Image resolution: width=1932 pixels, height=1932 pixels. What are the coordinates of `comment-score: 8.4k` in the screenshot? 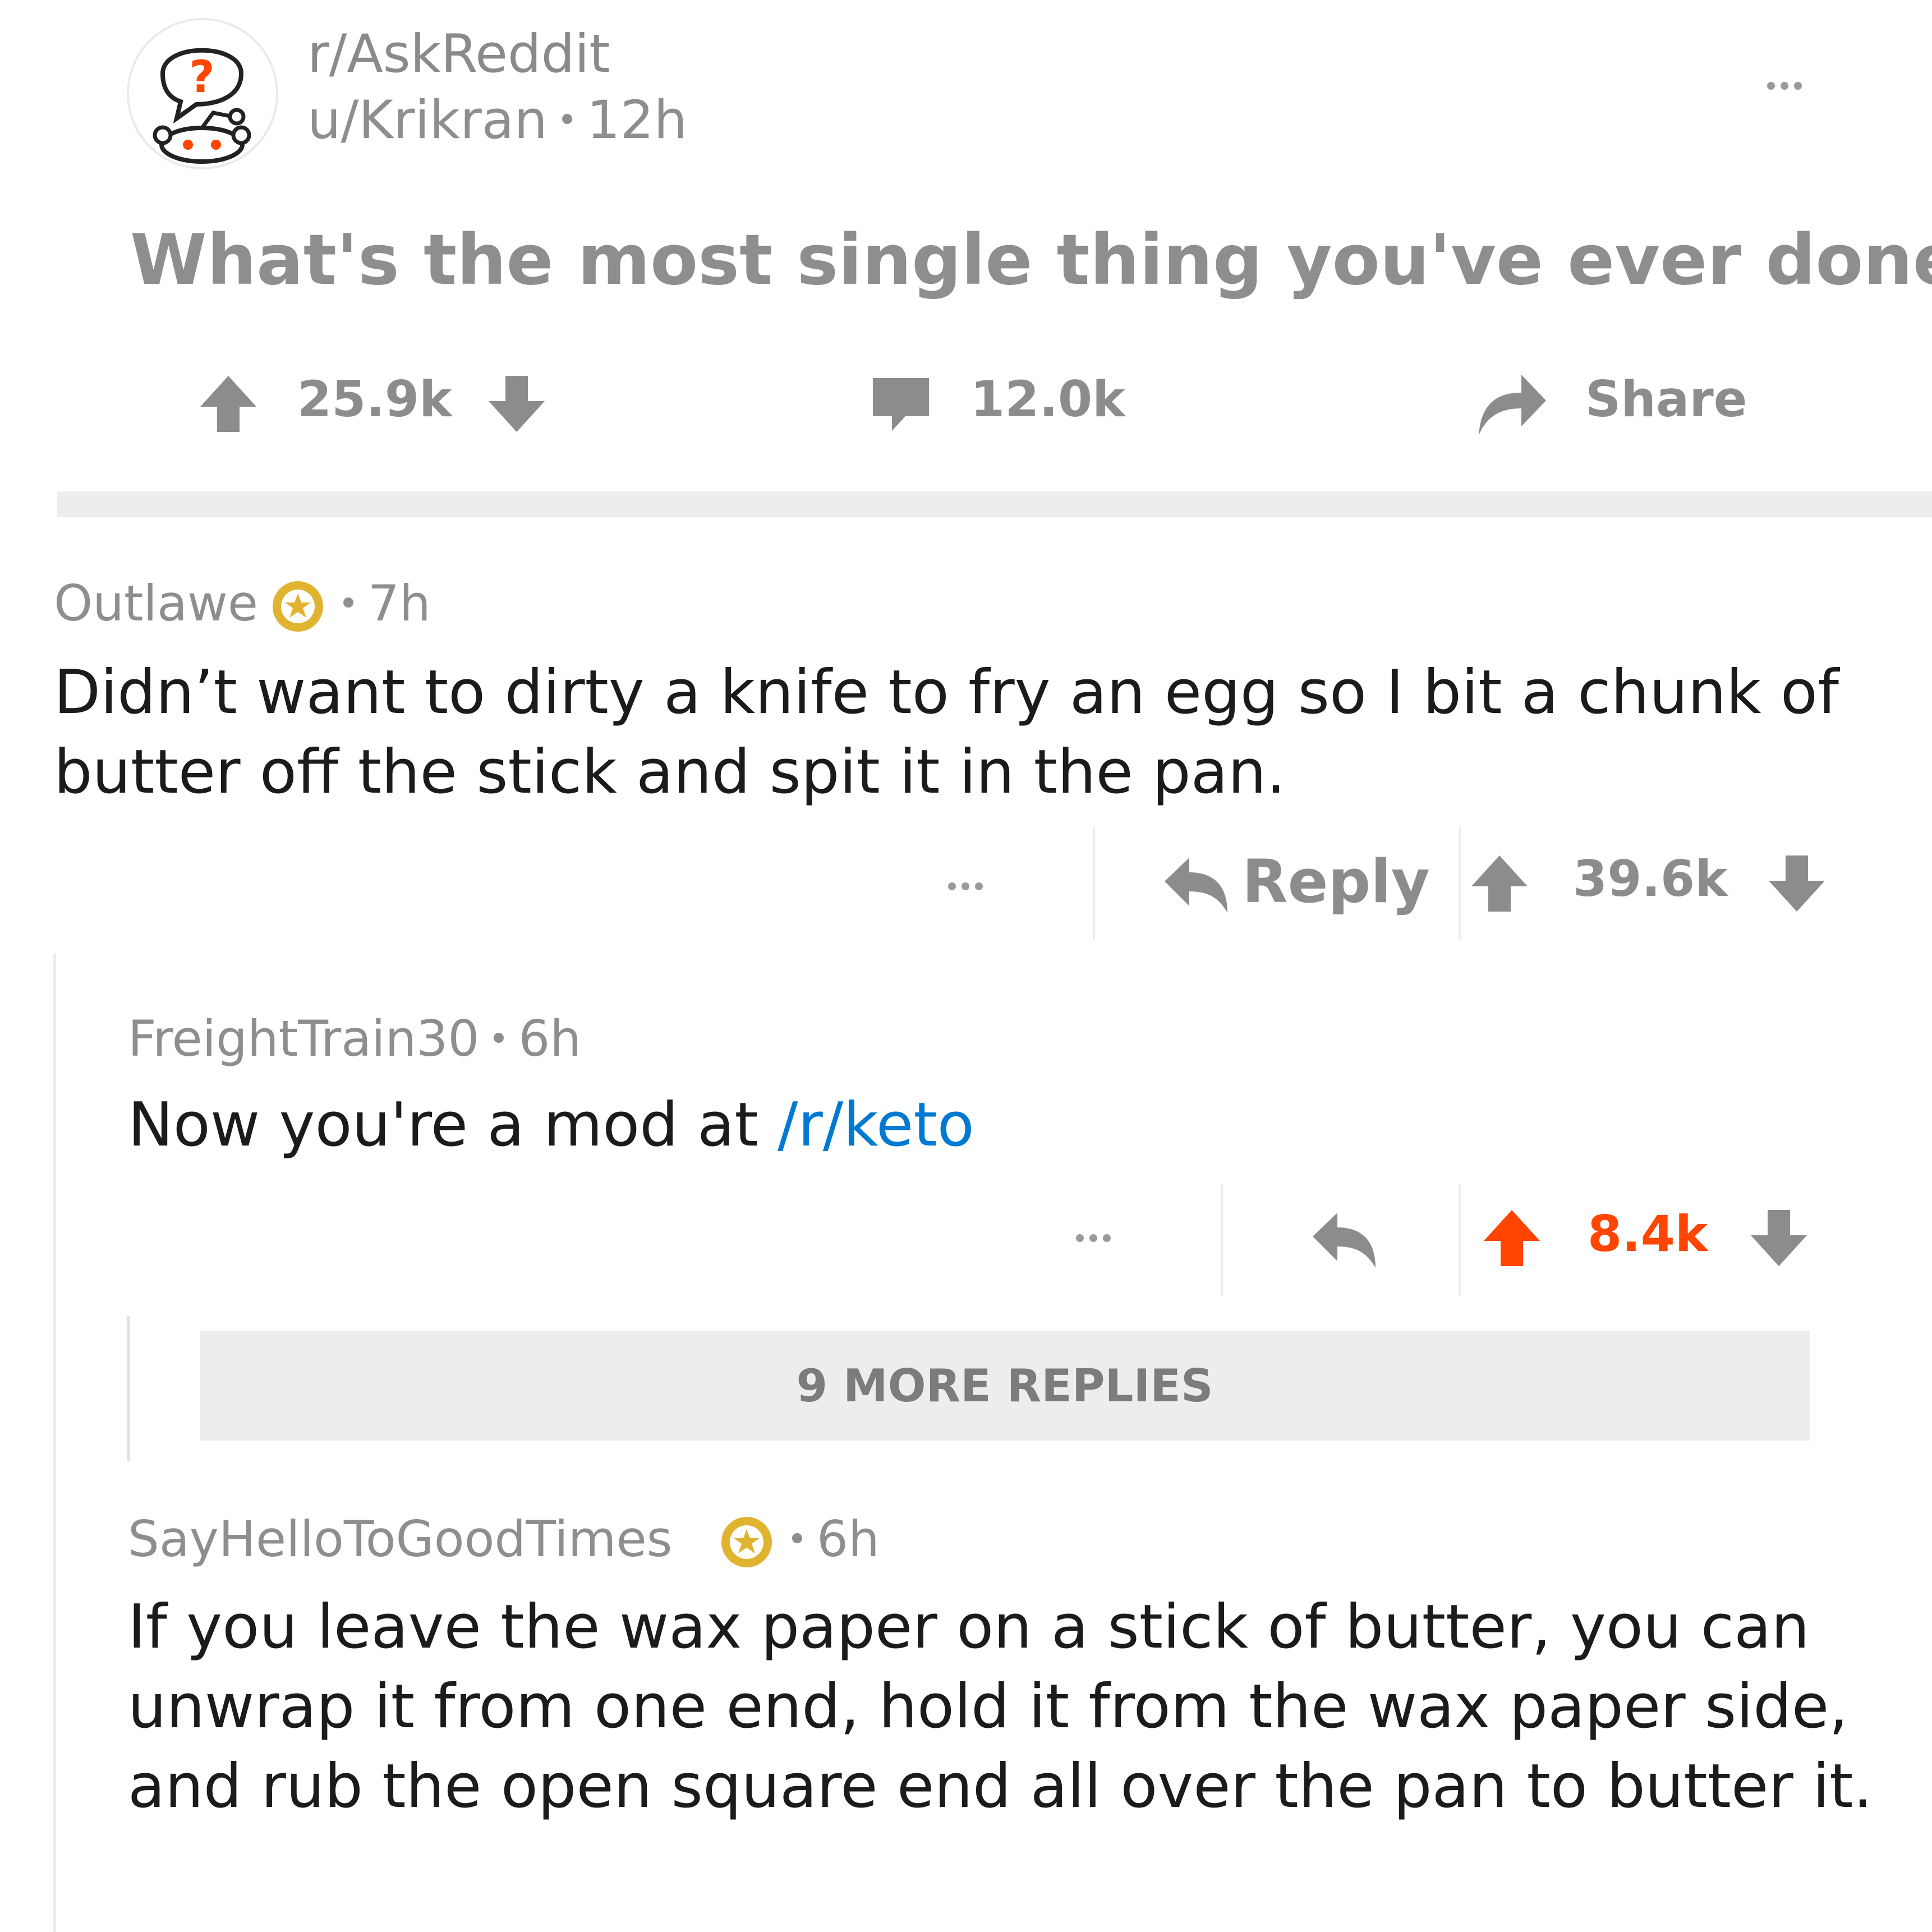 It's located at (1648, 1234).